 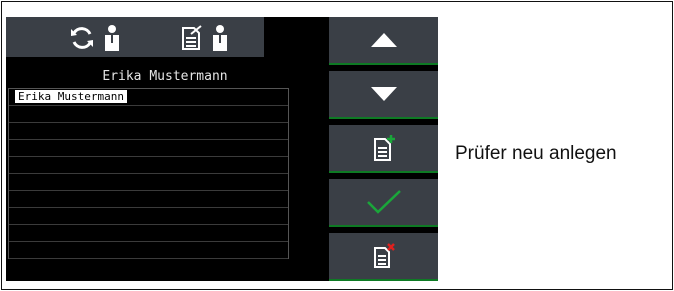 I want to click on top-toolbar, so click(x=135, y=37).